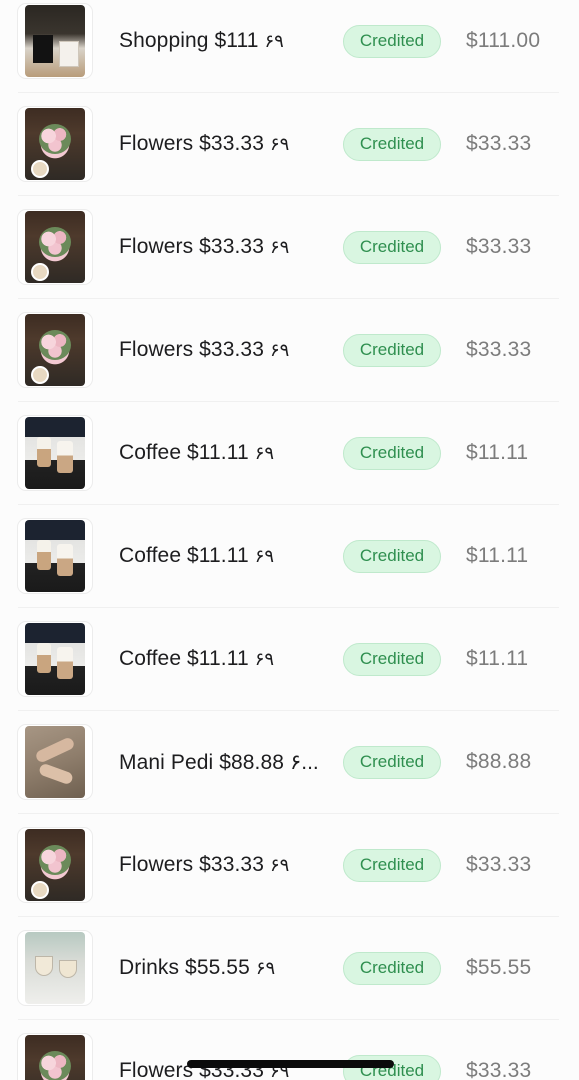 Image resolution: width=579 pixels, height=1080 pixels. I want to click on transaction-amount: $111.00, so click(503, 40).